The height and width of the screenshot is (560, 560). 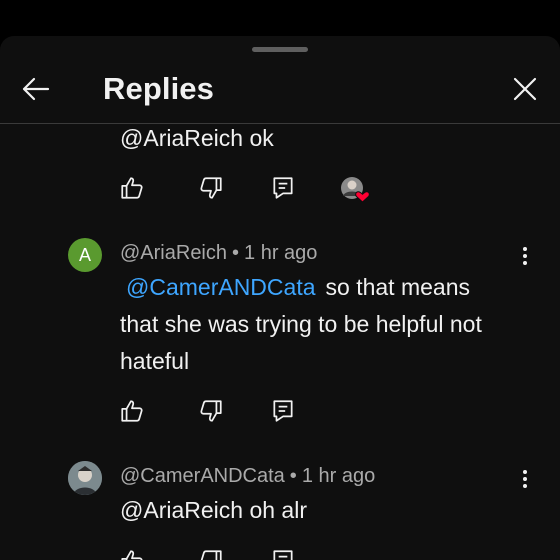 I want to click on close-icon, so click(x=525, y=89).